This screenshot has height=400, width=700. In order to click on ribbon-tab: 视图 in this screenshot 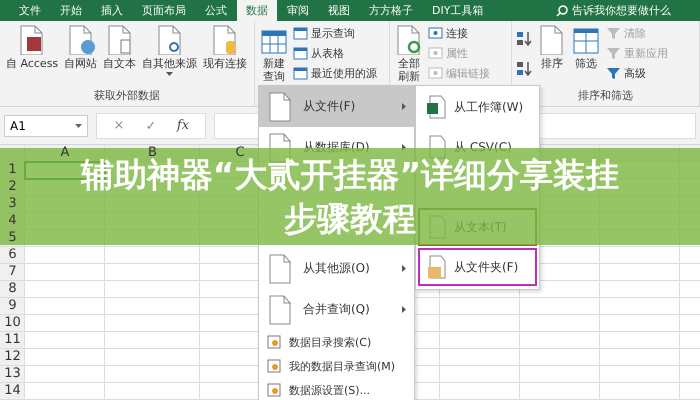, I will do `click(339, 10)`.